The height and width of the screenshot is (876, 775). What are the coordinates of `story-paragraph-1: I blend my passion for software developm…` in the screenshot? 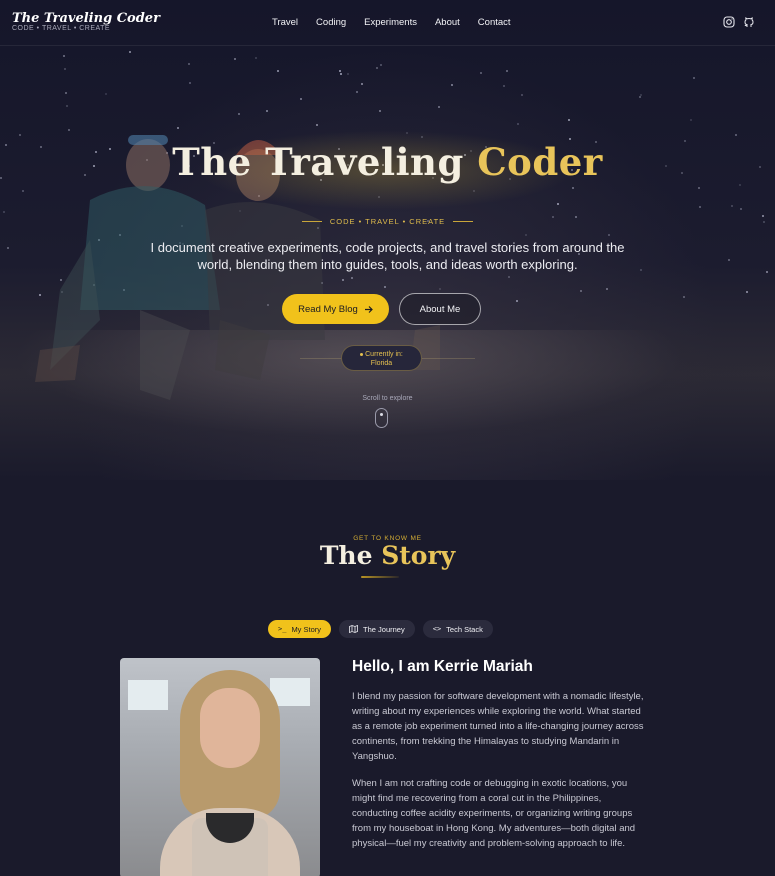 It's located at (498, 726).